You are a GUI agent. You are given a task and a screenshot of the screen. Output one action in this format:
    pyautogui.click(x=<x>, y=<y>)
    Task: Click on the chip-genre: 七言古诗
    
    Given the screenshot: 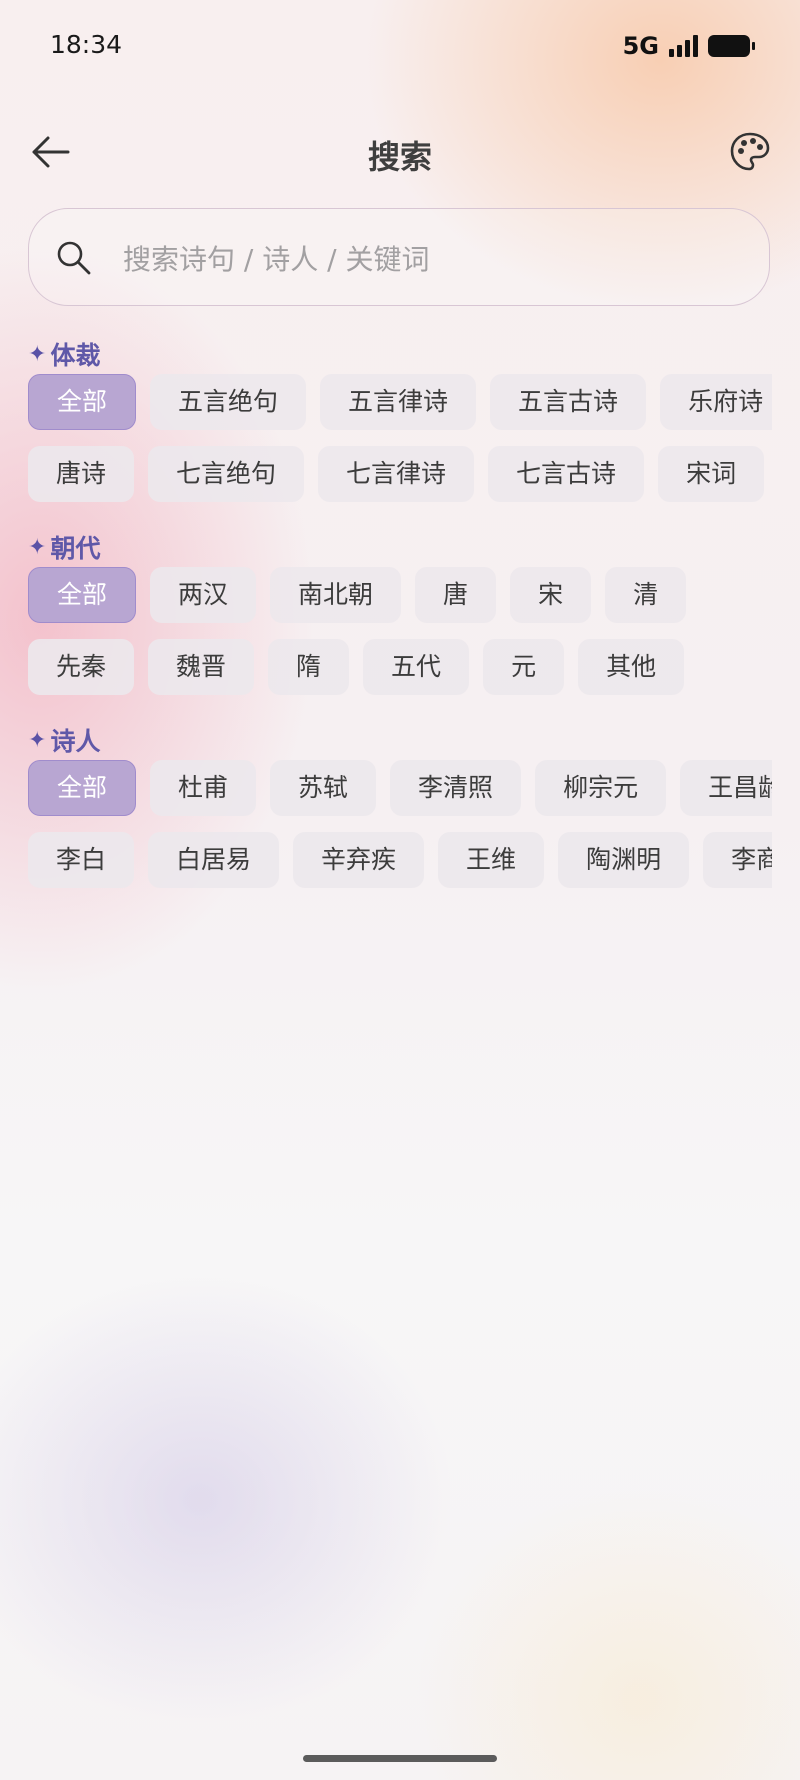 What is the action you would take?
    pyautogui.click(x=566, y=474)
    